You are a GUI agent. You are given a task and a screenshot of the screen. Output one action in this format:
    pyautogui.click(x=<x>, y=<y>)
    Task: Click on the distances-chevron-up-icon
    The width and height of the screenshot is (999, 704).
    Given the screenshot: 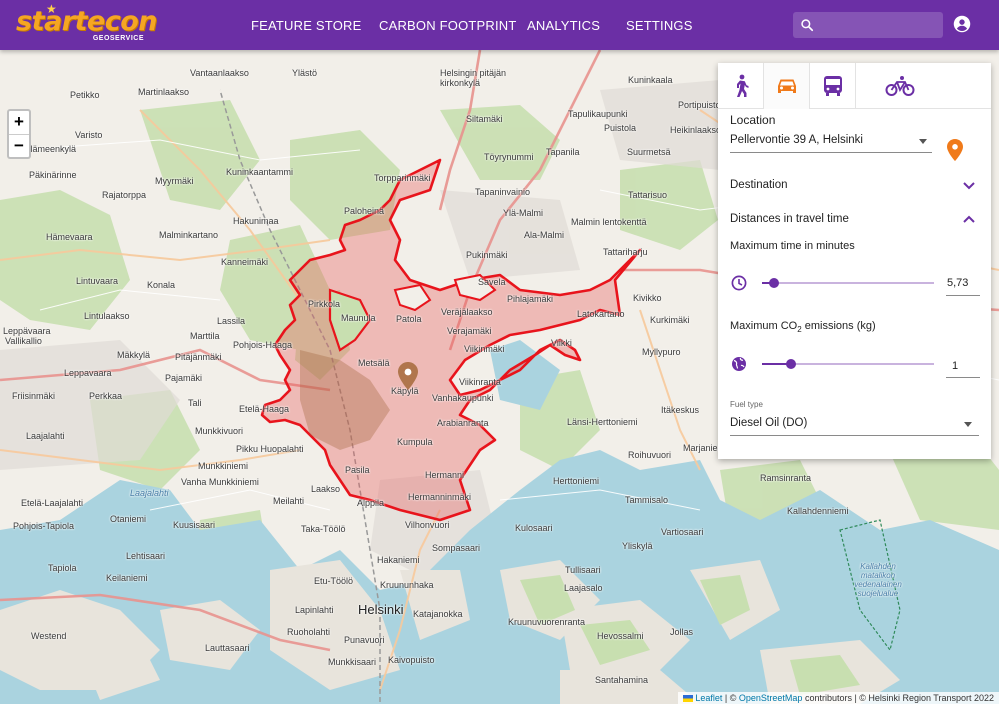 What is the action you would take?
    pyautogui.click(x=969, y=219)
    